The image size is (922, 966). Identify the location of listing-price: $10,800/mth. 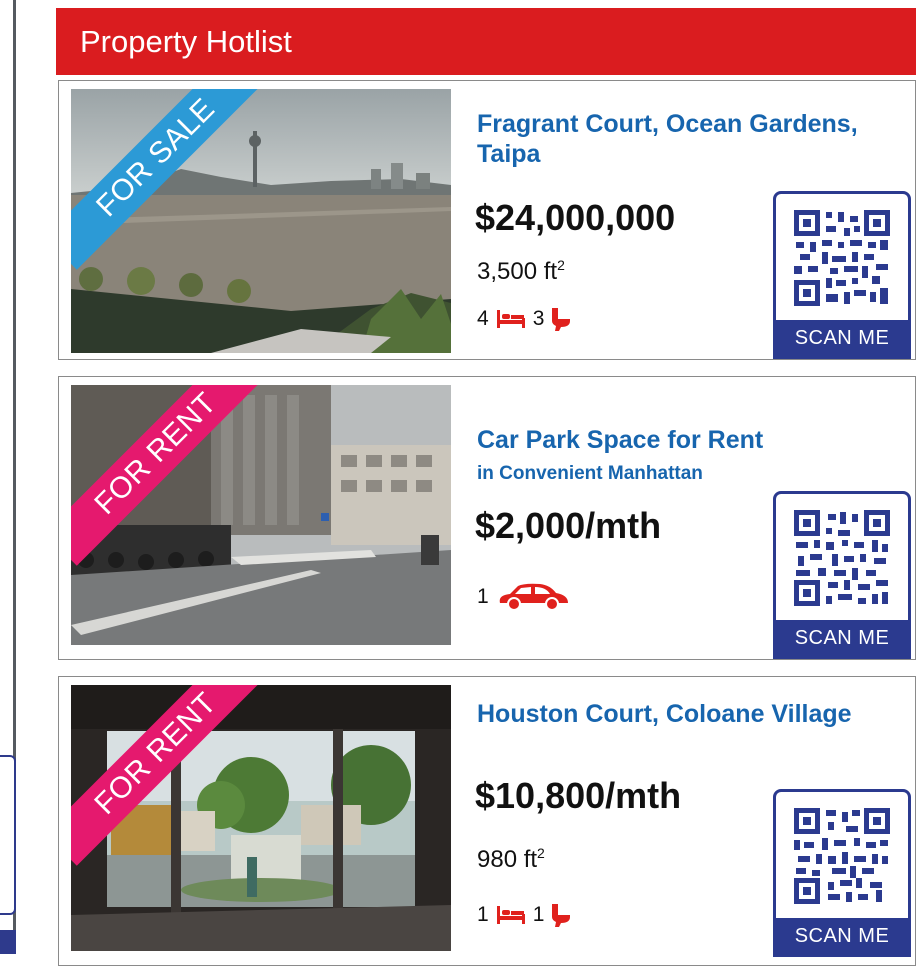
(578, 795).